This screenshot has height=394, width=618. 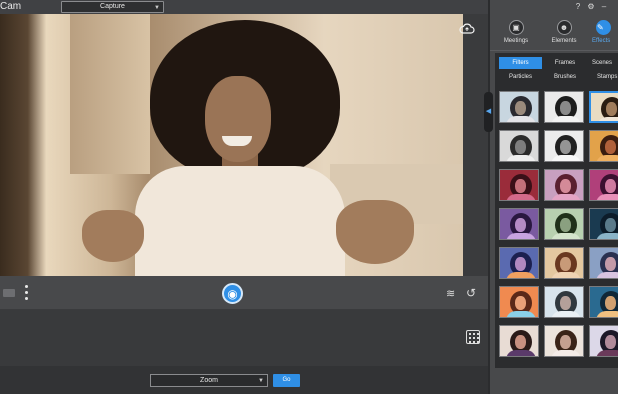 What do you see at coordinates (467, 28) in the screenshot?
I see `cloud-upload-icon` at bounding box center [467, 28].